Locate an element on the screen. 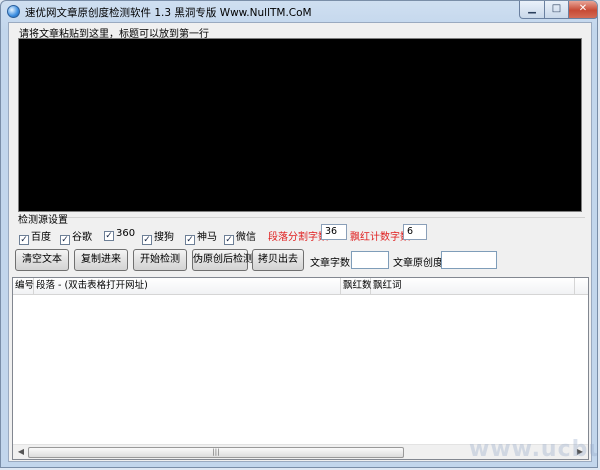  checkbox-shenma: ✓ 神马 is located at coordinates (201, 236).